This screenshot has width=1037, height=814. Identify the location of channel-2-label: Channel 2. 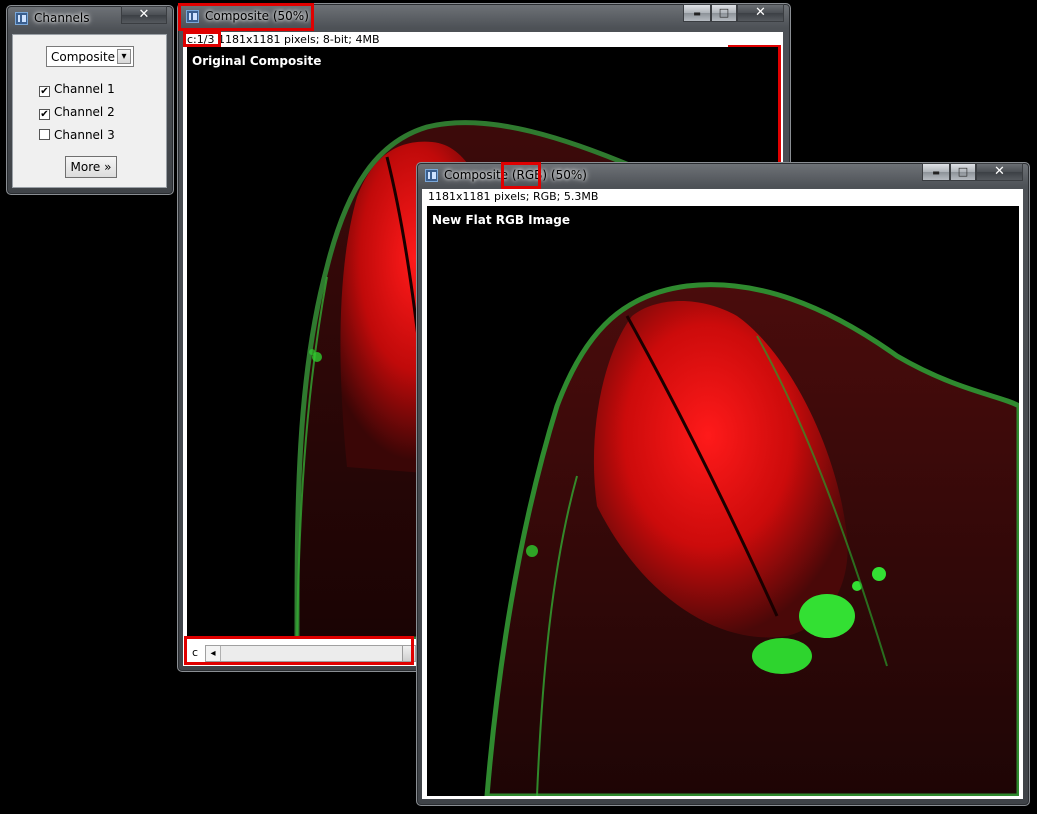
(84, 112).